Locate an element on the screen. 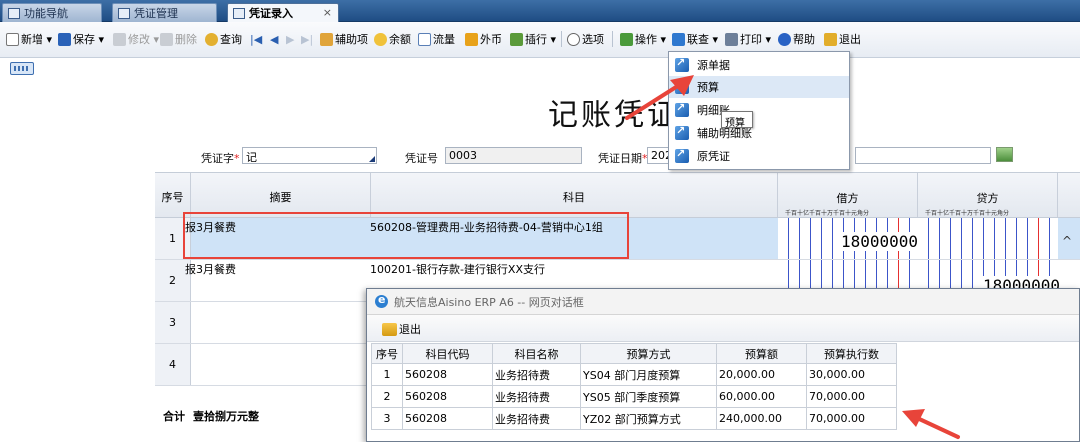  print-label: 打印 ▾ is located at coordinates (756, 39).